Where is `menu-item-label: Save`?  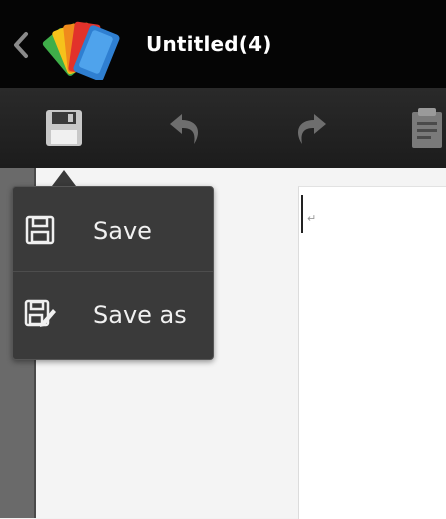
menu-item-label: Save is located at coordinates (122, 231).